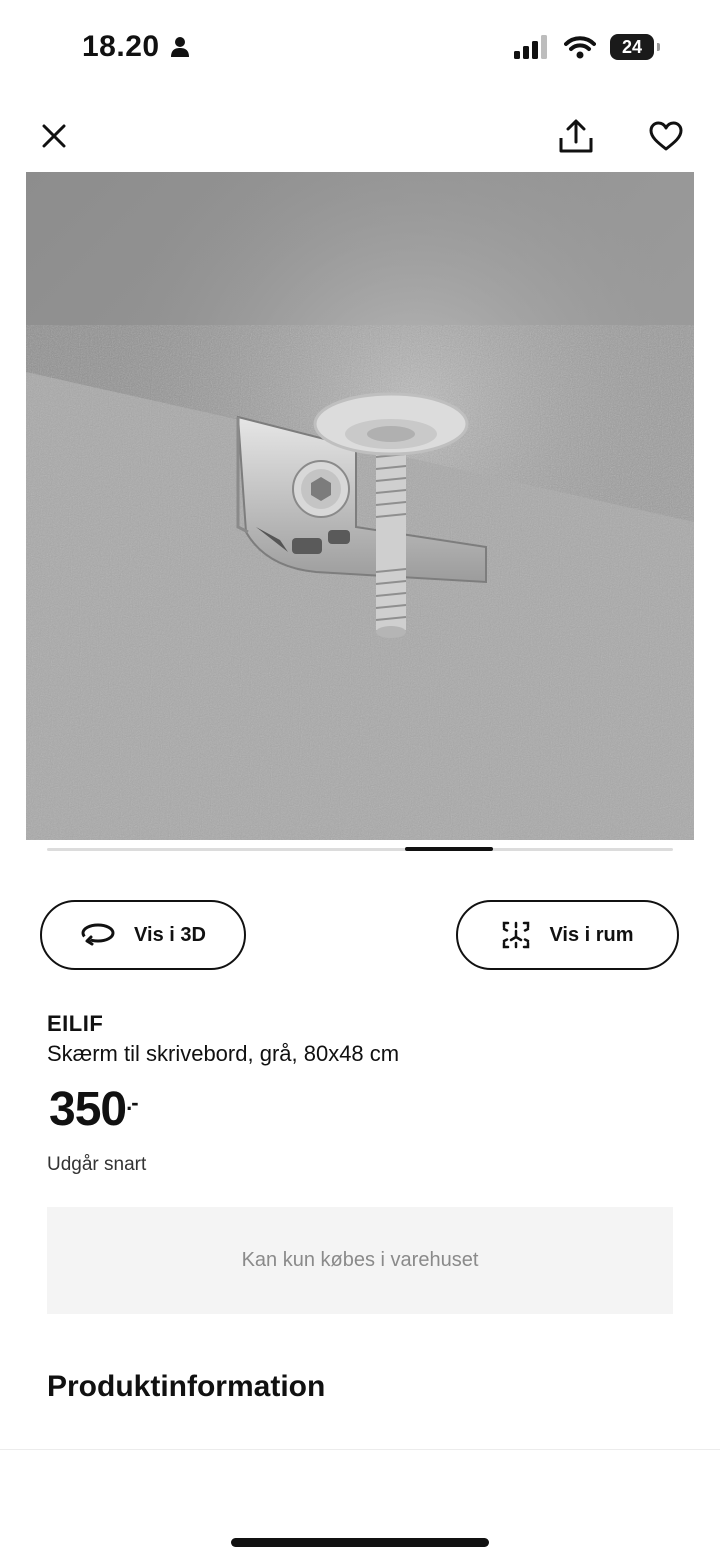  Describe the element at coordinates (75, 1023) in the screenshot. I see `product-name: EILIF` at that location.